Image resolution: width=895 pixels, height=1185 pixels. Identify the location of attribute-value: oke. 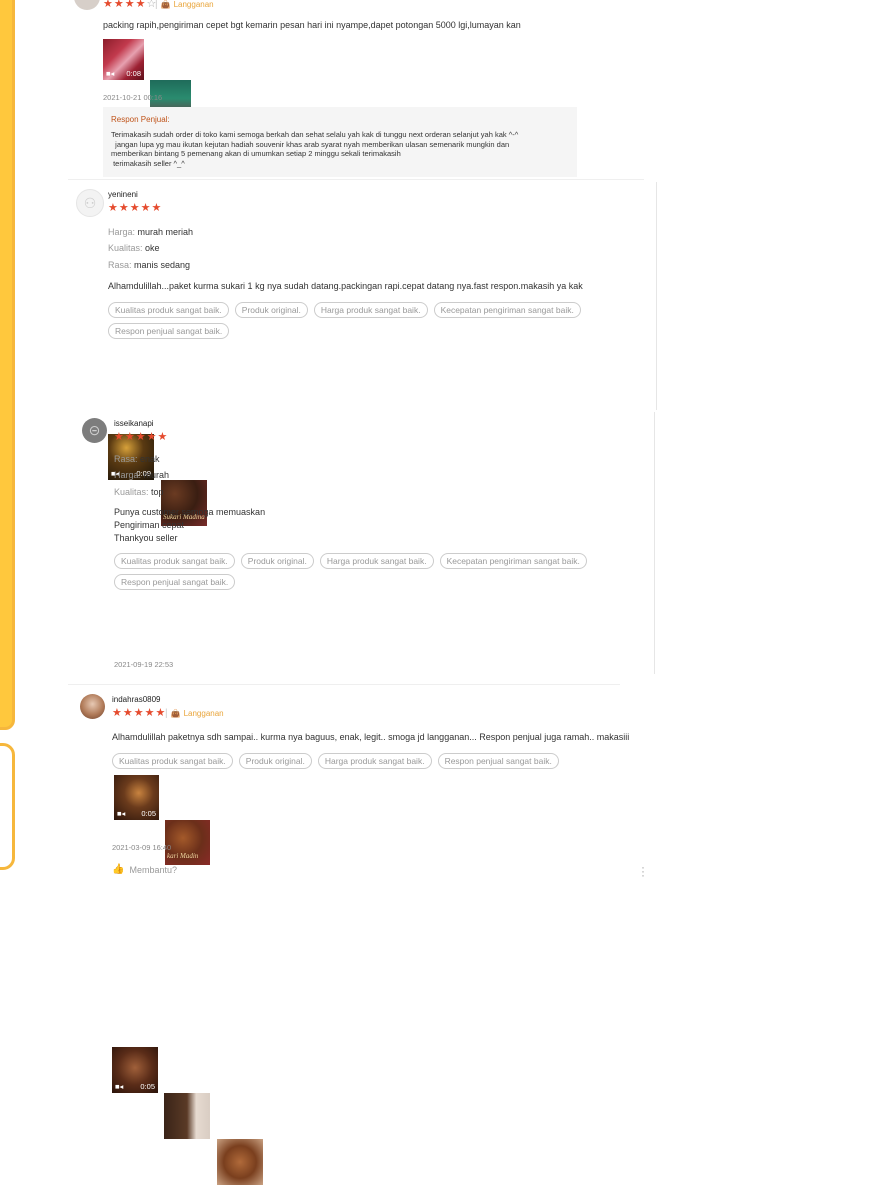
(152, 248).